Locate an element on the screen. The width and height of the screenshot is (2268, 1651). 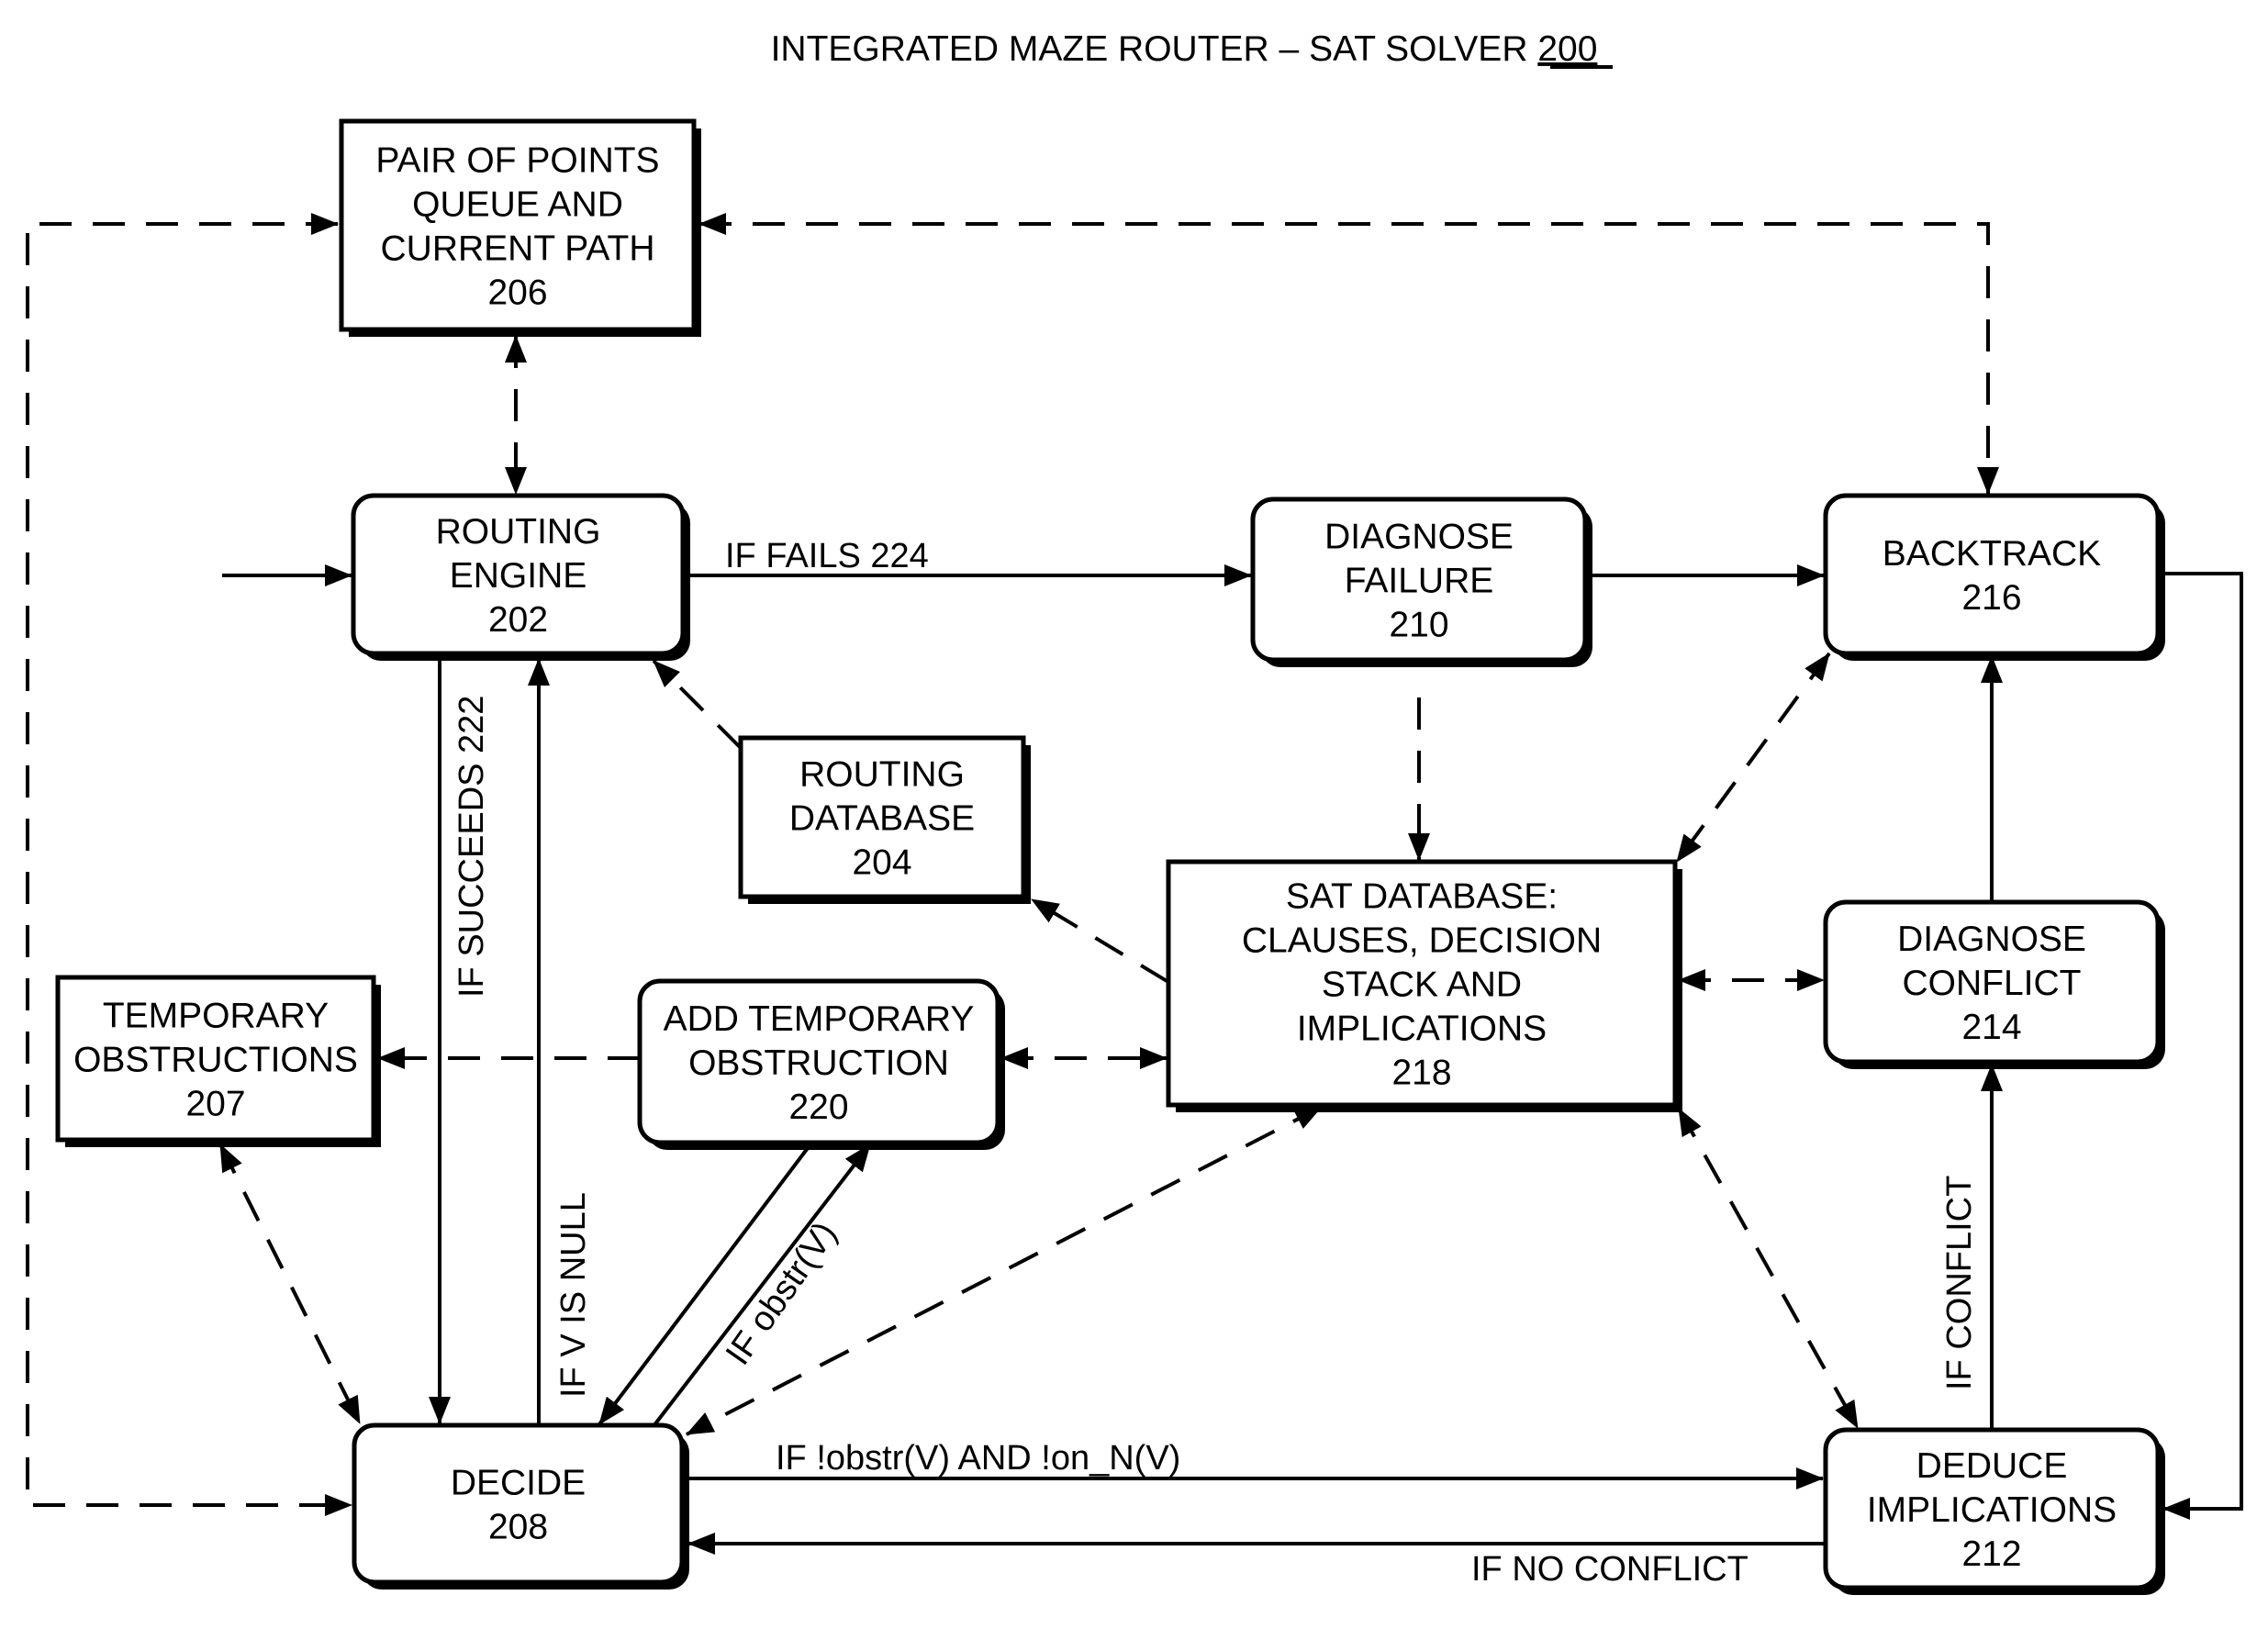
block-diagnose-failure: DIAGNOSE FAILURE 210 is located at coordinates (1421, 581).